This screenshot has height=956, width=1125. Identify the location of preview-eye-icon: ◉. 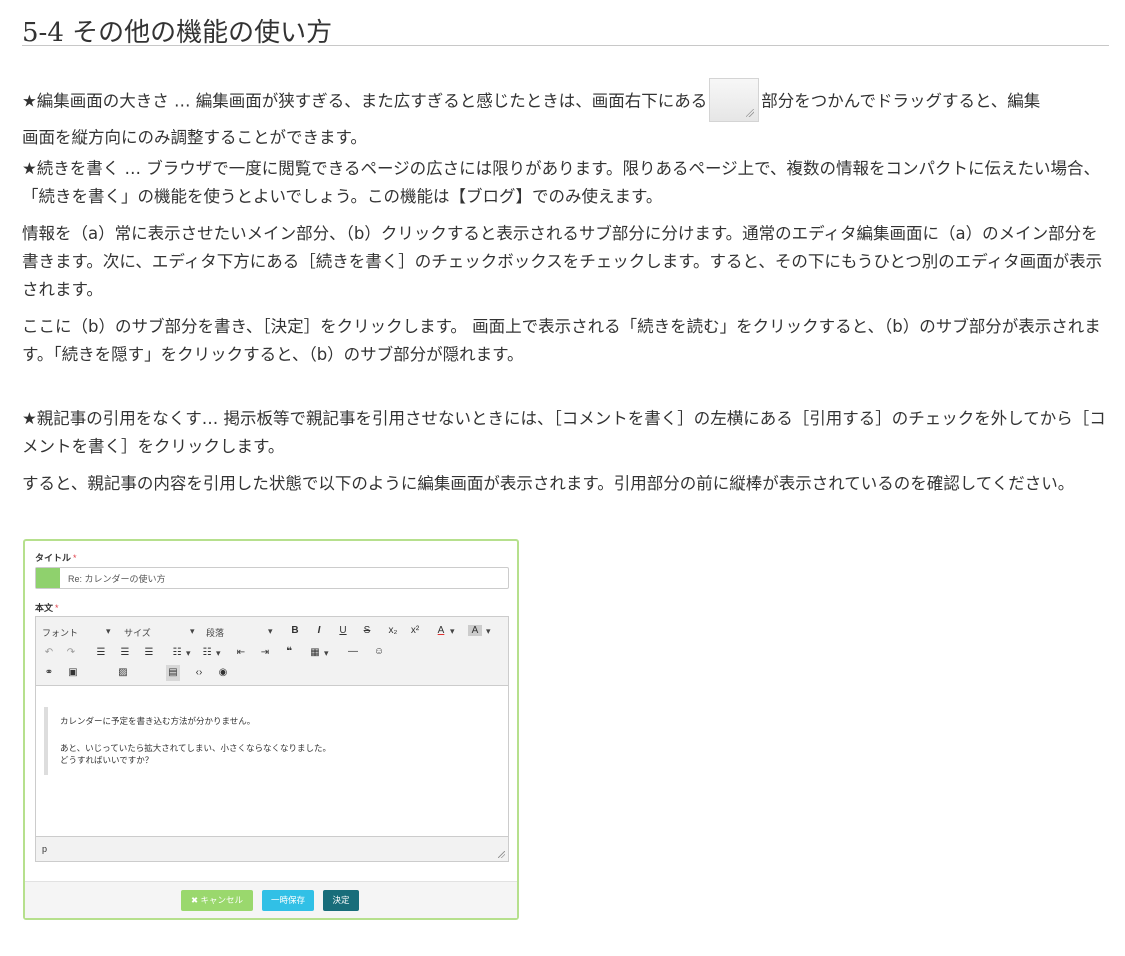
(223, 672).